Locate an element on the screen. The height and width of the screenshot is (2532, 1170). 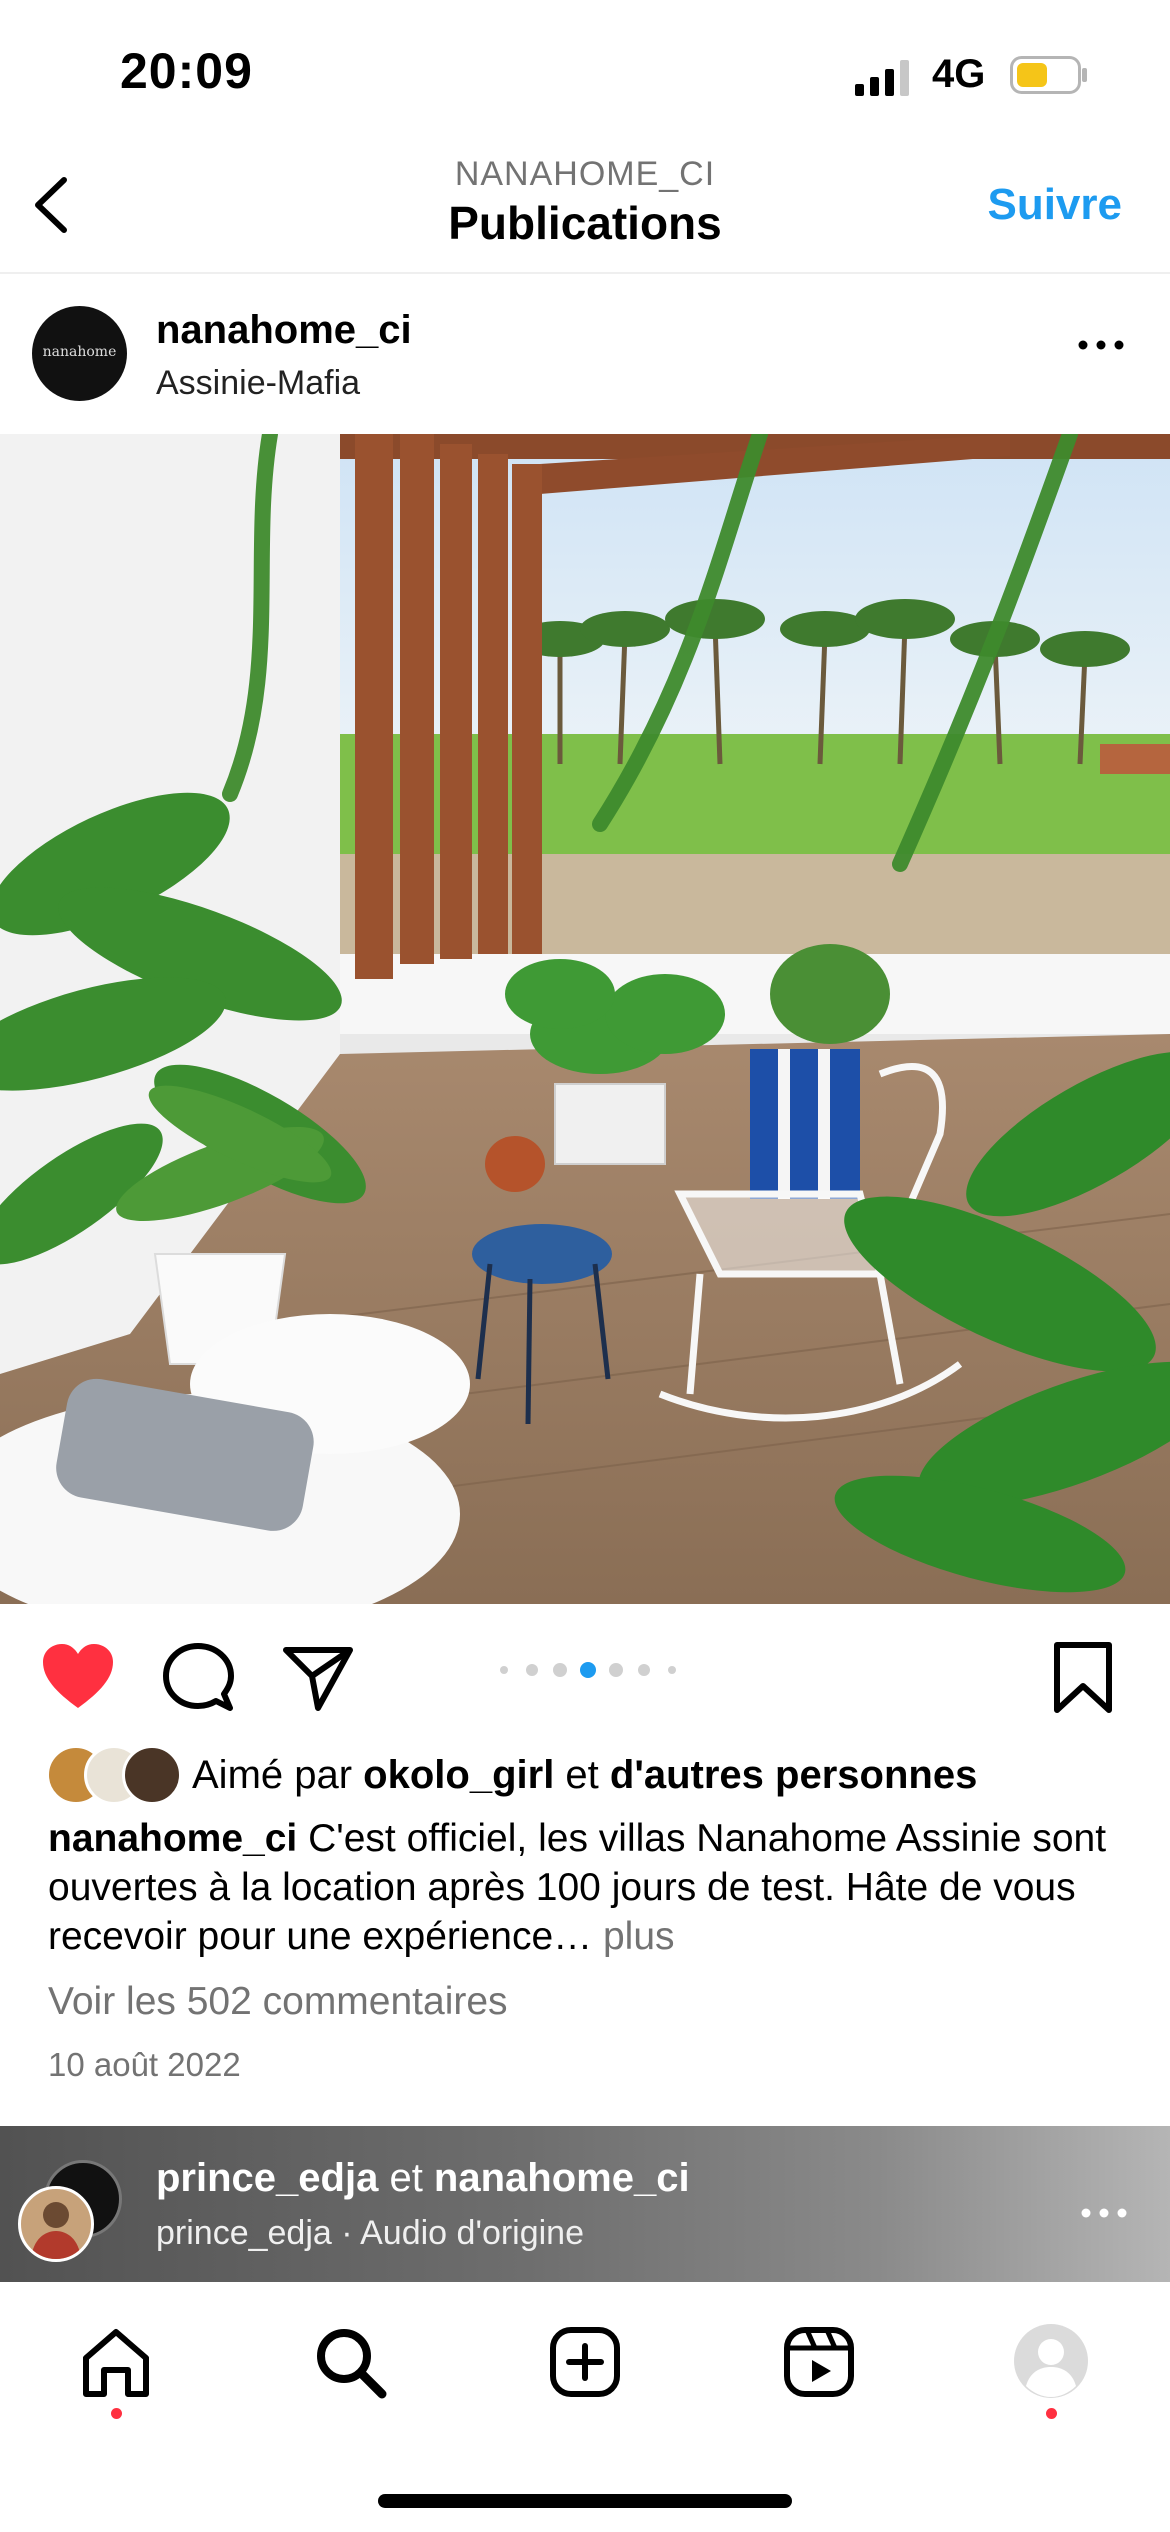
liker-avatars is located at coordinates (121, 1775).